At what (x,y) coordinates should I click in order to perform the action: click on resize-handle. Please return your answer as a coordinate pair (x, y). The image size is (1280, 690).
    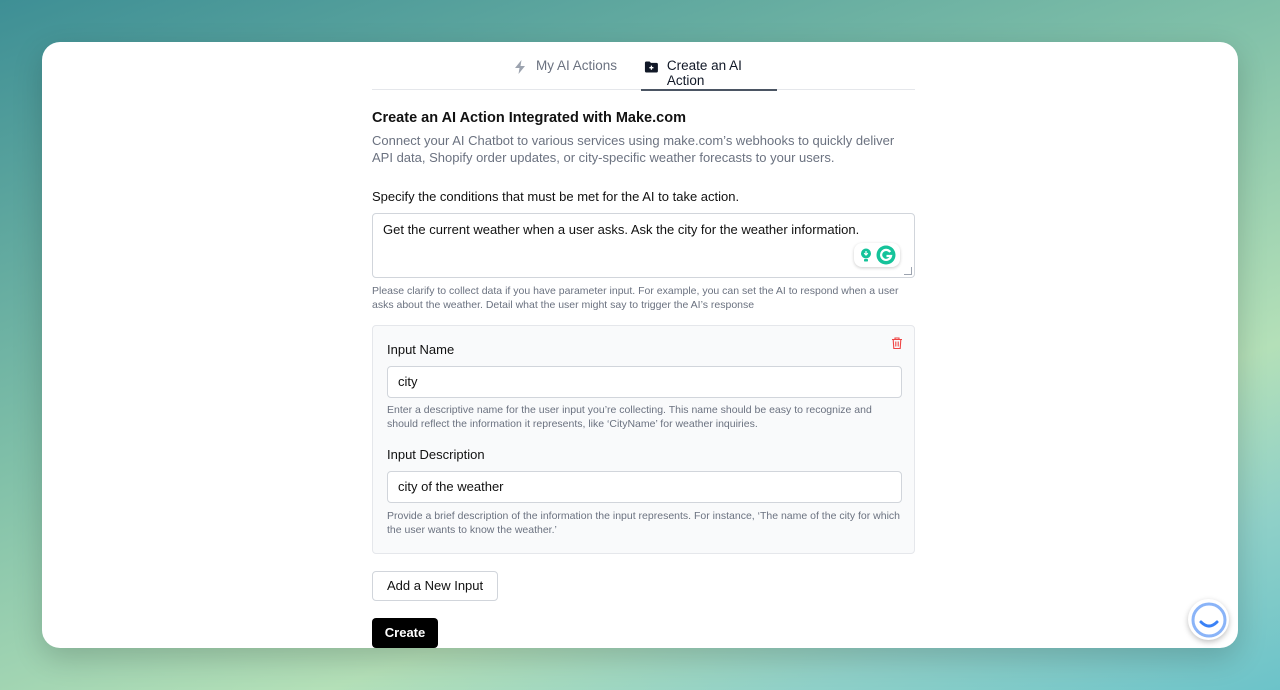
    Looking at the image, I should click on (908, 271).